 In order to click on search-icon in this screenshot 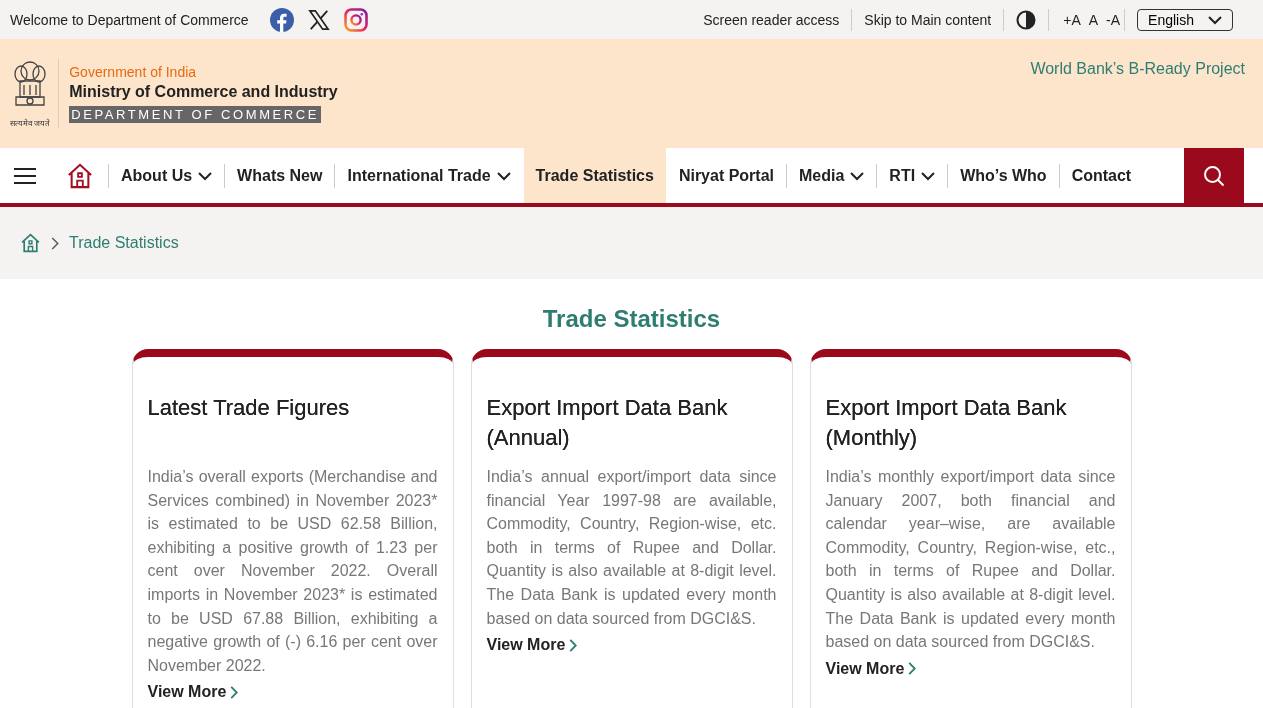, I will do `click(1214, 175)`.